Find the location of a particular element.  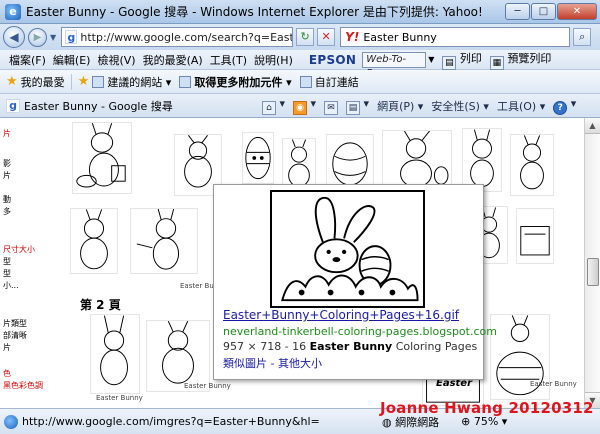

search-box: Y! Easter Bunny is located at coordinates (455, 37).